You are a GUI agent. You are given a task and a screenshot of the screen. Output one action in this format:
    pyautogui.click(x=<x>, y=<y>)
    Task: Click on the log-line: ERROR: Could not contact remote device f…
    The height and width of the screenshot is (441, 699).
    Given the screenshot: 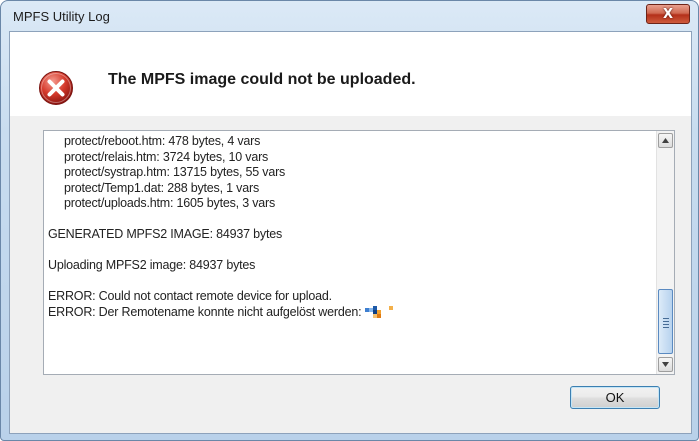 What is the action you would take?
    pyautogui.click(x=190, y=296)
    